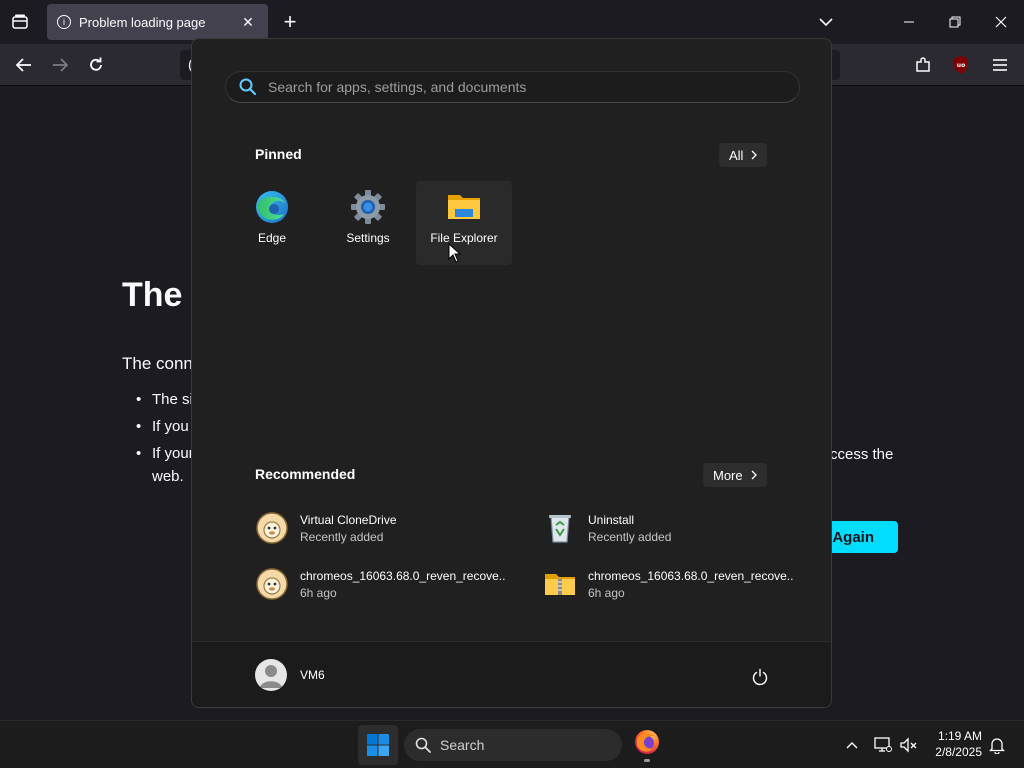 The width and height of the screenshot is (1024, 768). What do you see at coordinates (647, 741) in the screenshot?
I see `firefox-icon` at bounding box center [647, 741].